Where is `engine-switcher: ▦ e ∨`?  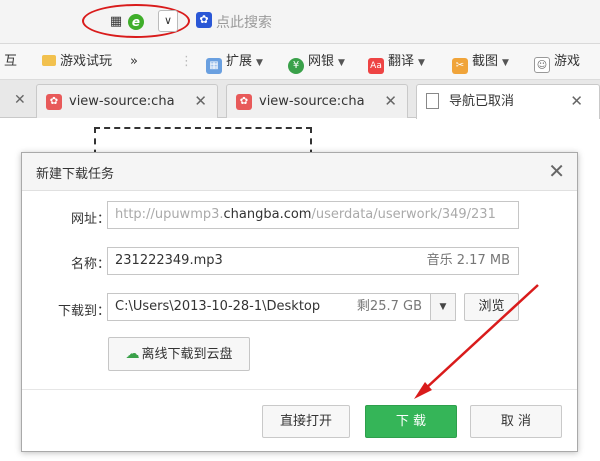 engine-switcher: ▦ e ∨ is located at coordinates (136, 21).